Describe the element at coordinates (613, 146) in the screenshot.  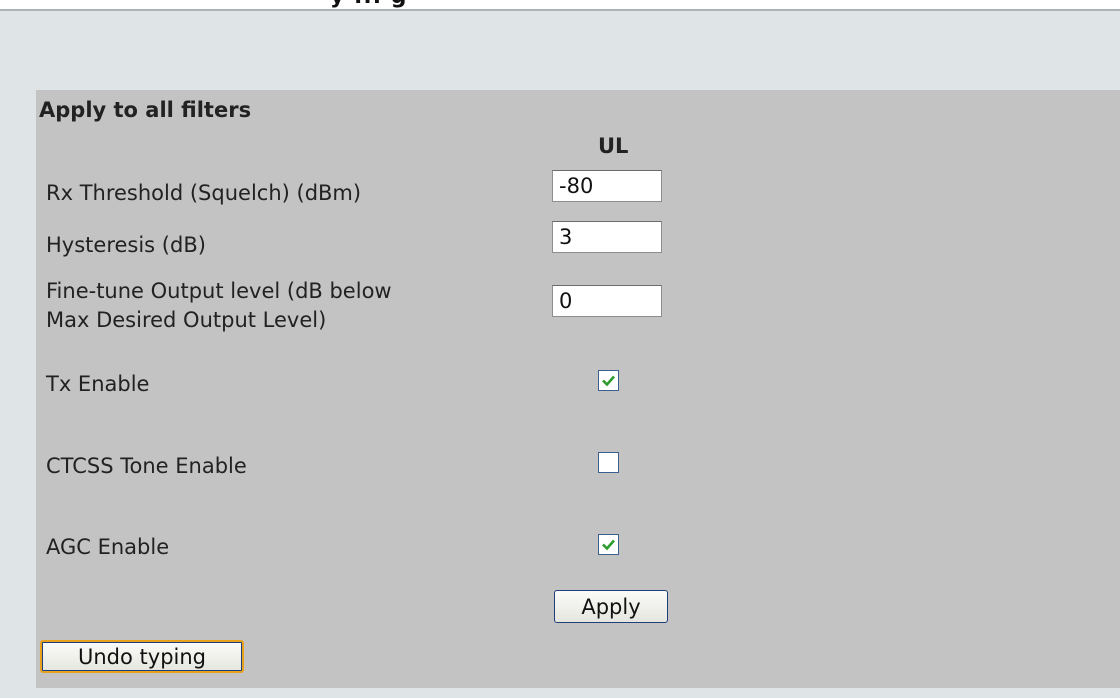
I see `column-header-ul: UL` at that location.